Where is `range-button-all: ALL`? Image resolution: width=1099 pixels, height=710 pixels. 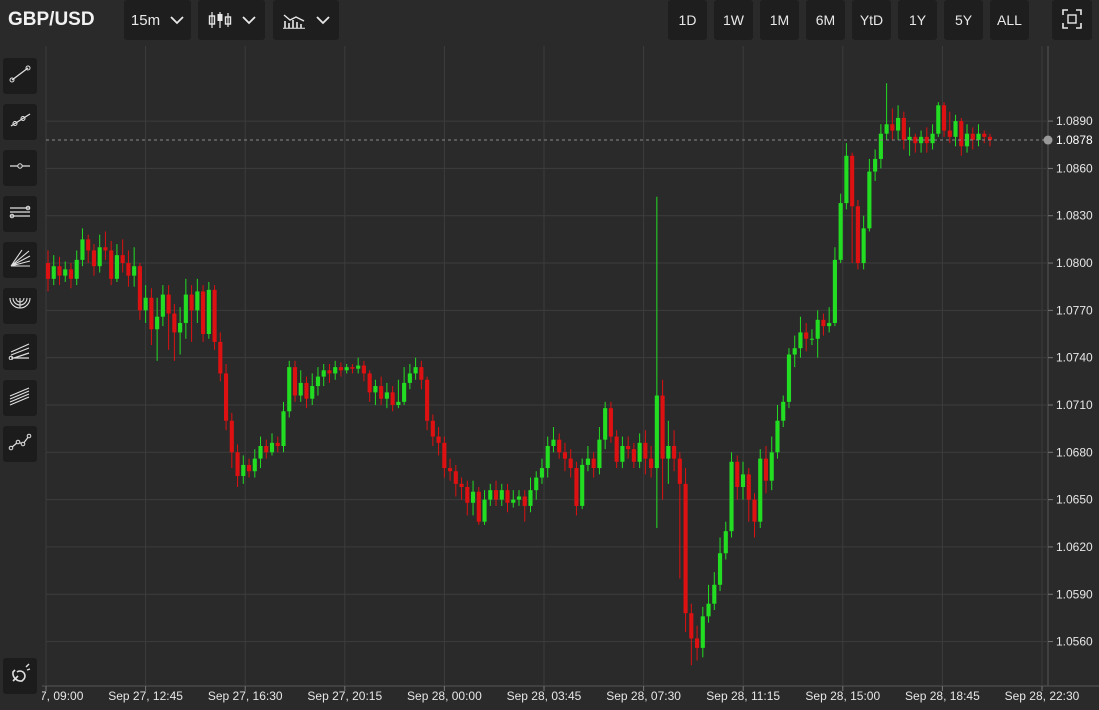 range-button-all: ALL is located at coordinates (1009, 20).